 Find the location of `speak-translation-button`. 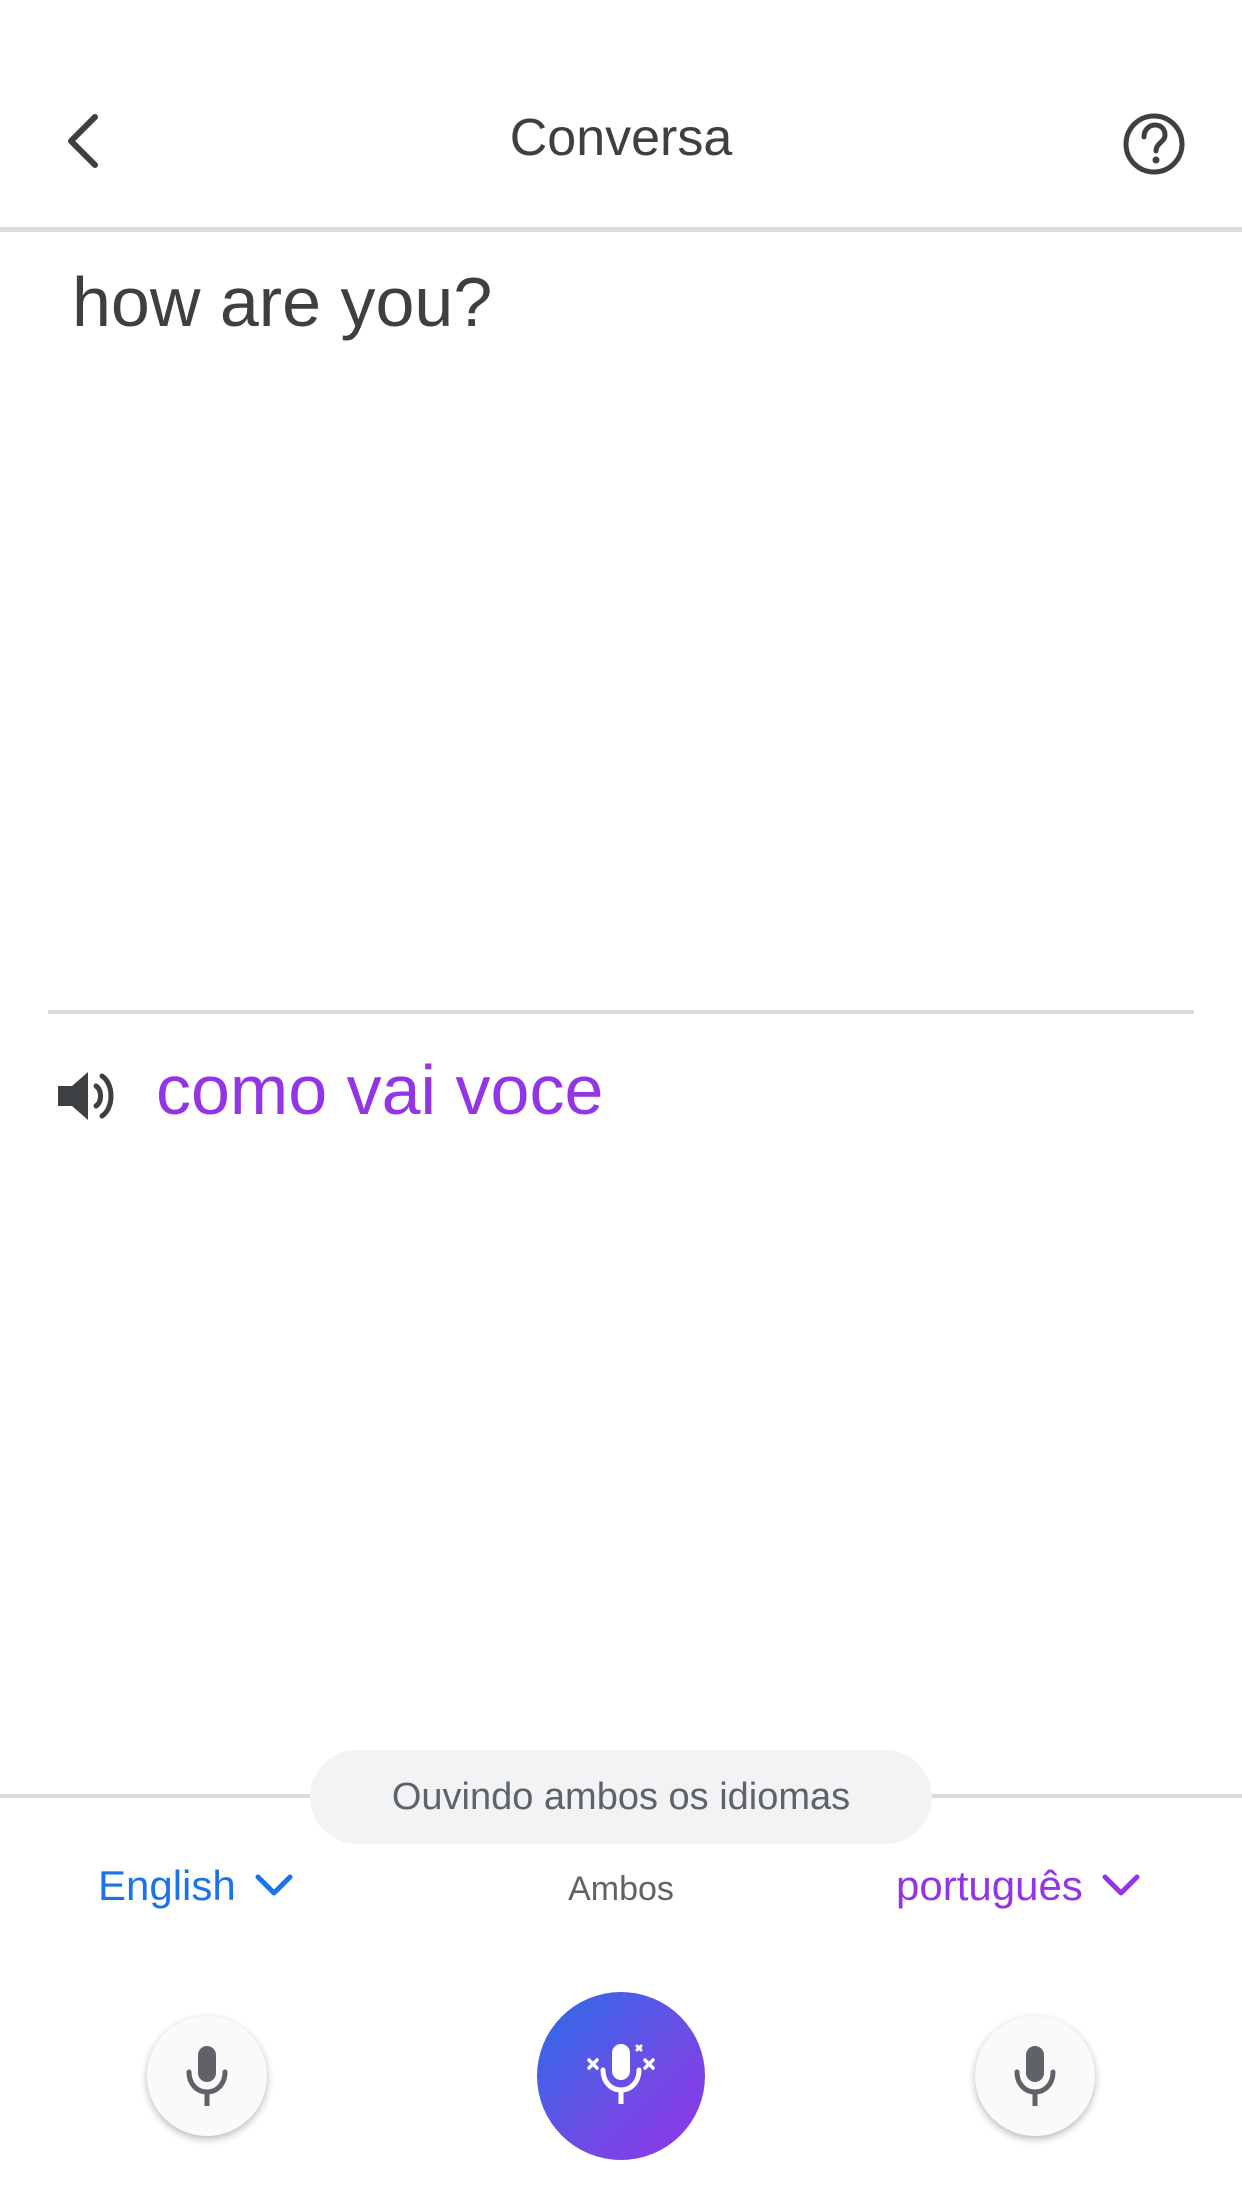

speak-translation-button is located at coordinates (88, 1096).